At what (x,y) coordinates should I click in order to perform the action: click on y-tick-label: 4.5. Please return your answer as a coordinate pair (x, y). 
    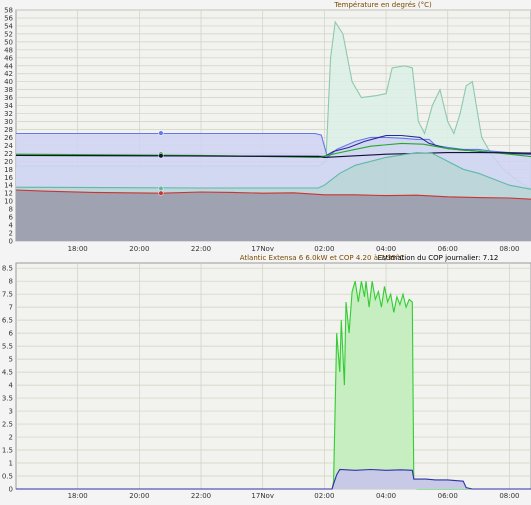
    Looking at the image, I should click on (7, 373).